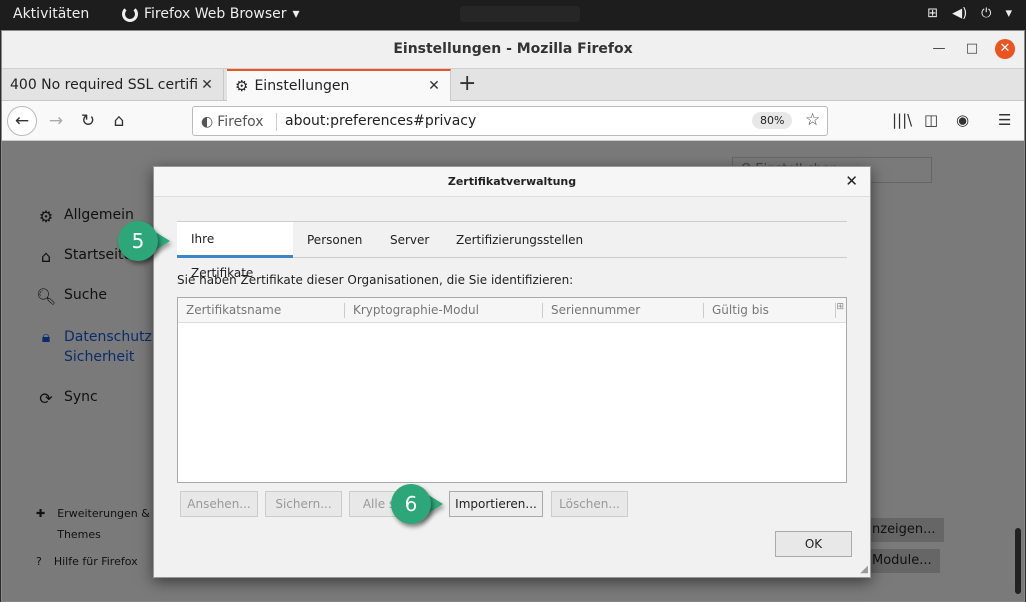  Describe the element at coordinates (101, 298) in the screenshot. I see `sidebar-item-search: 🔍︎ Suche` at that location.